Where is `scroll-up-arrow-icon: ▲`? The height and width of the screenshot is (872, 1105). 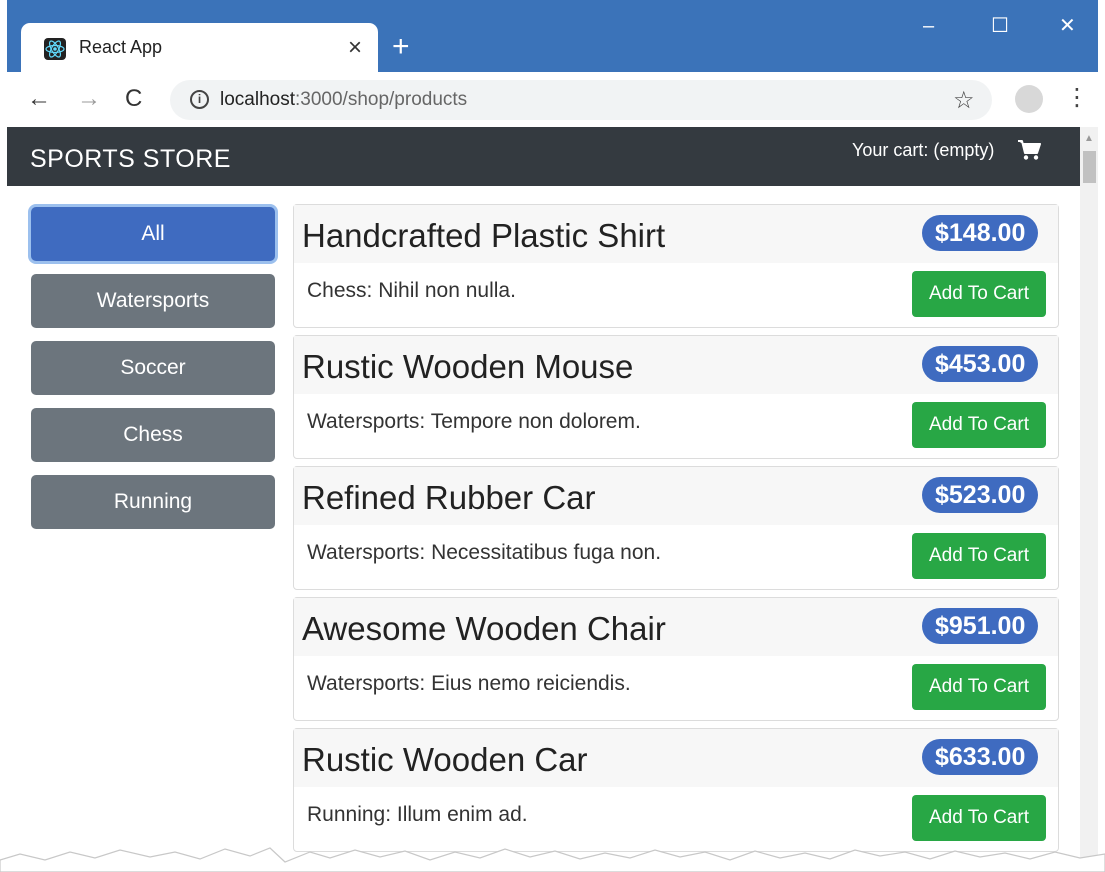 scroll-up-arrow-icon: ▲ is located at coordinates (1089, 138).